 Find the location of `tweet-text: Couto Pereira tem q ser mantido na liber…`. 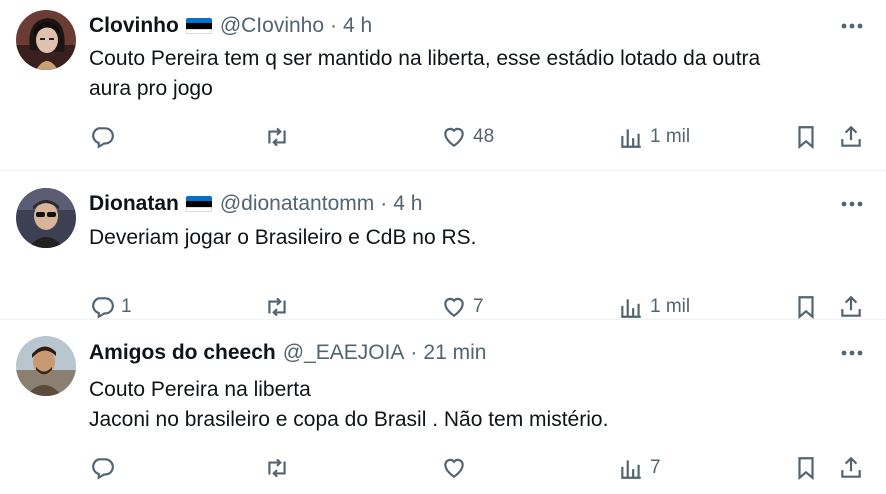

tweet-text: Couto Pereira tem q ser mantido na liber… is located at coordinates (467, 74).